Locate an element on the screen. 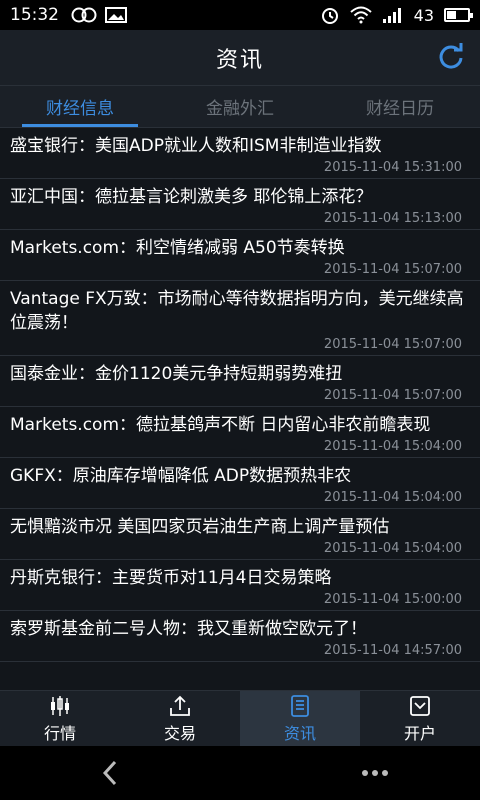  signal-icon is located at coordinates (391, 15).